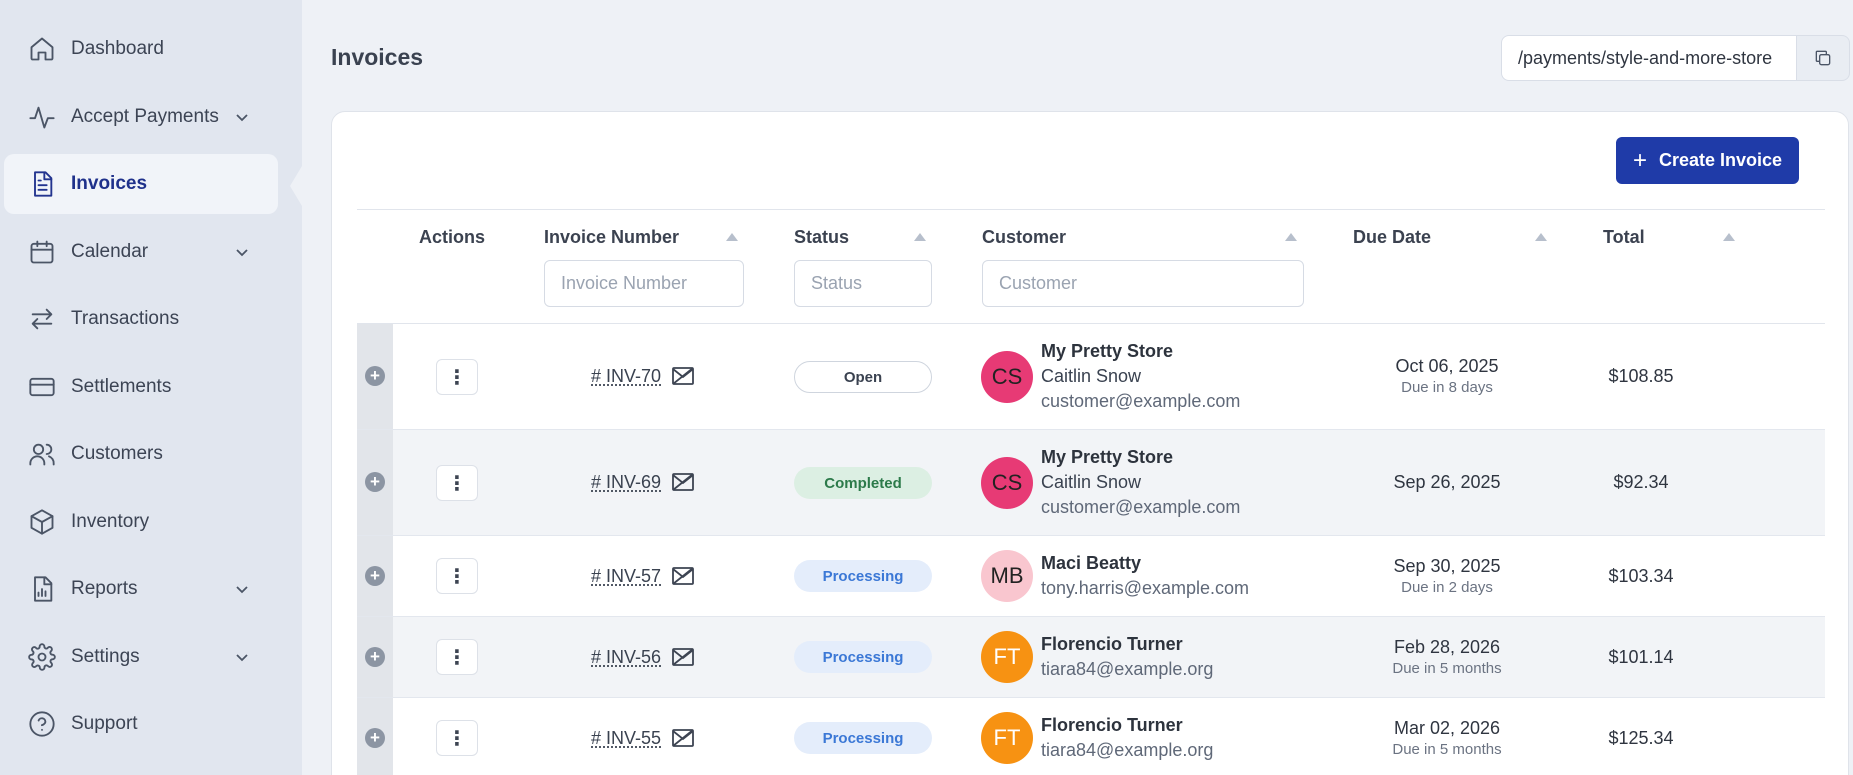 The image size is (1853, 775). I want to click on sidebar-item-calendar: Calendar, so click(141, 252).